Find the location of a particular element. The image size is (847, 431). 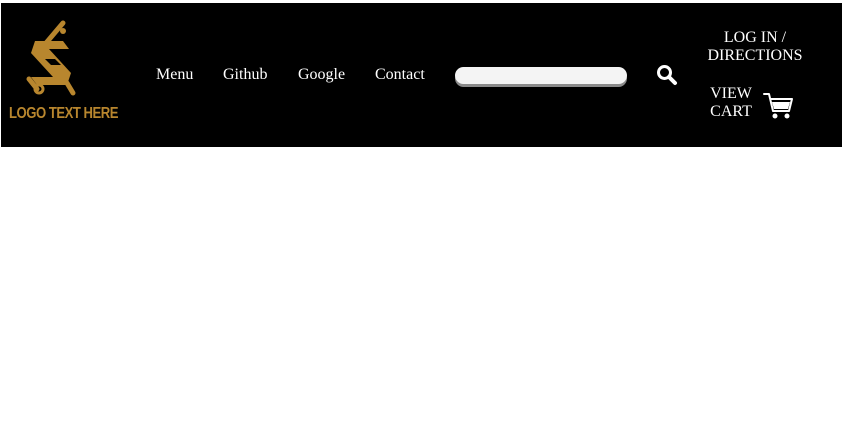

search-input is located at coordinates (541, 75).